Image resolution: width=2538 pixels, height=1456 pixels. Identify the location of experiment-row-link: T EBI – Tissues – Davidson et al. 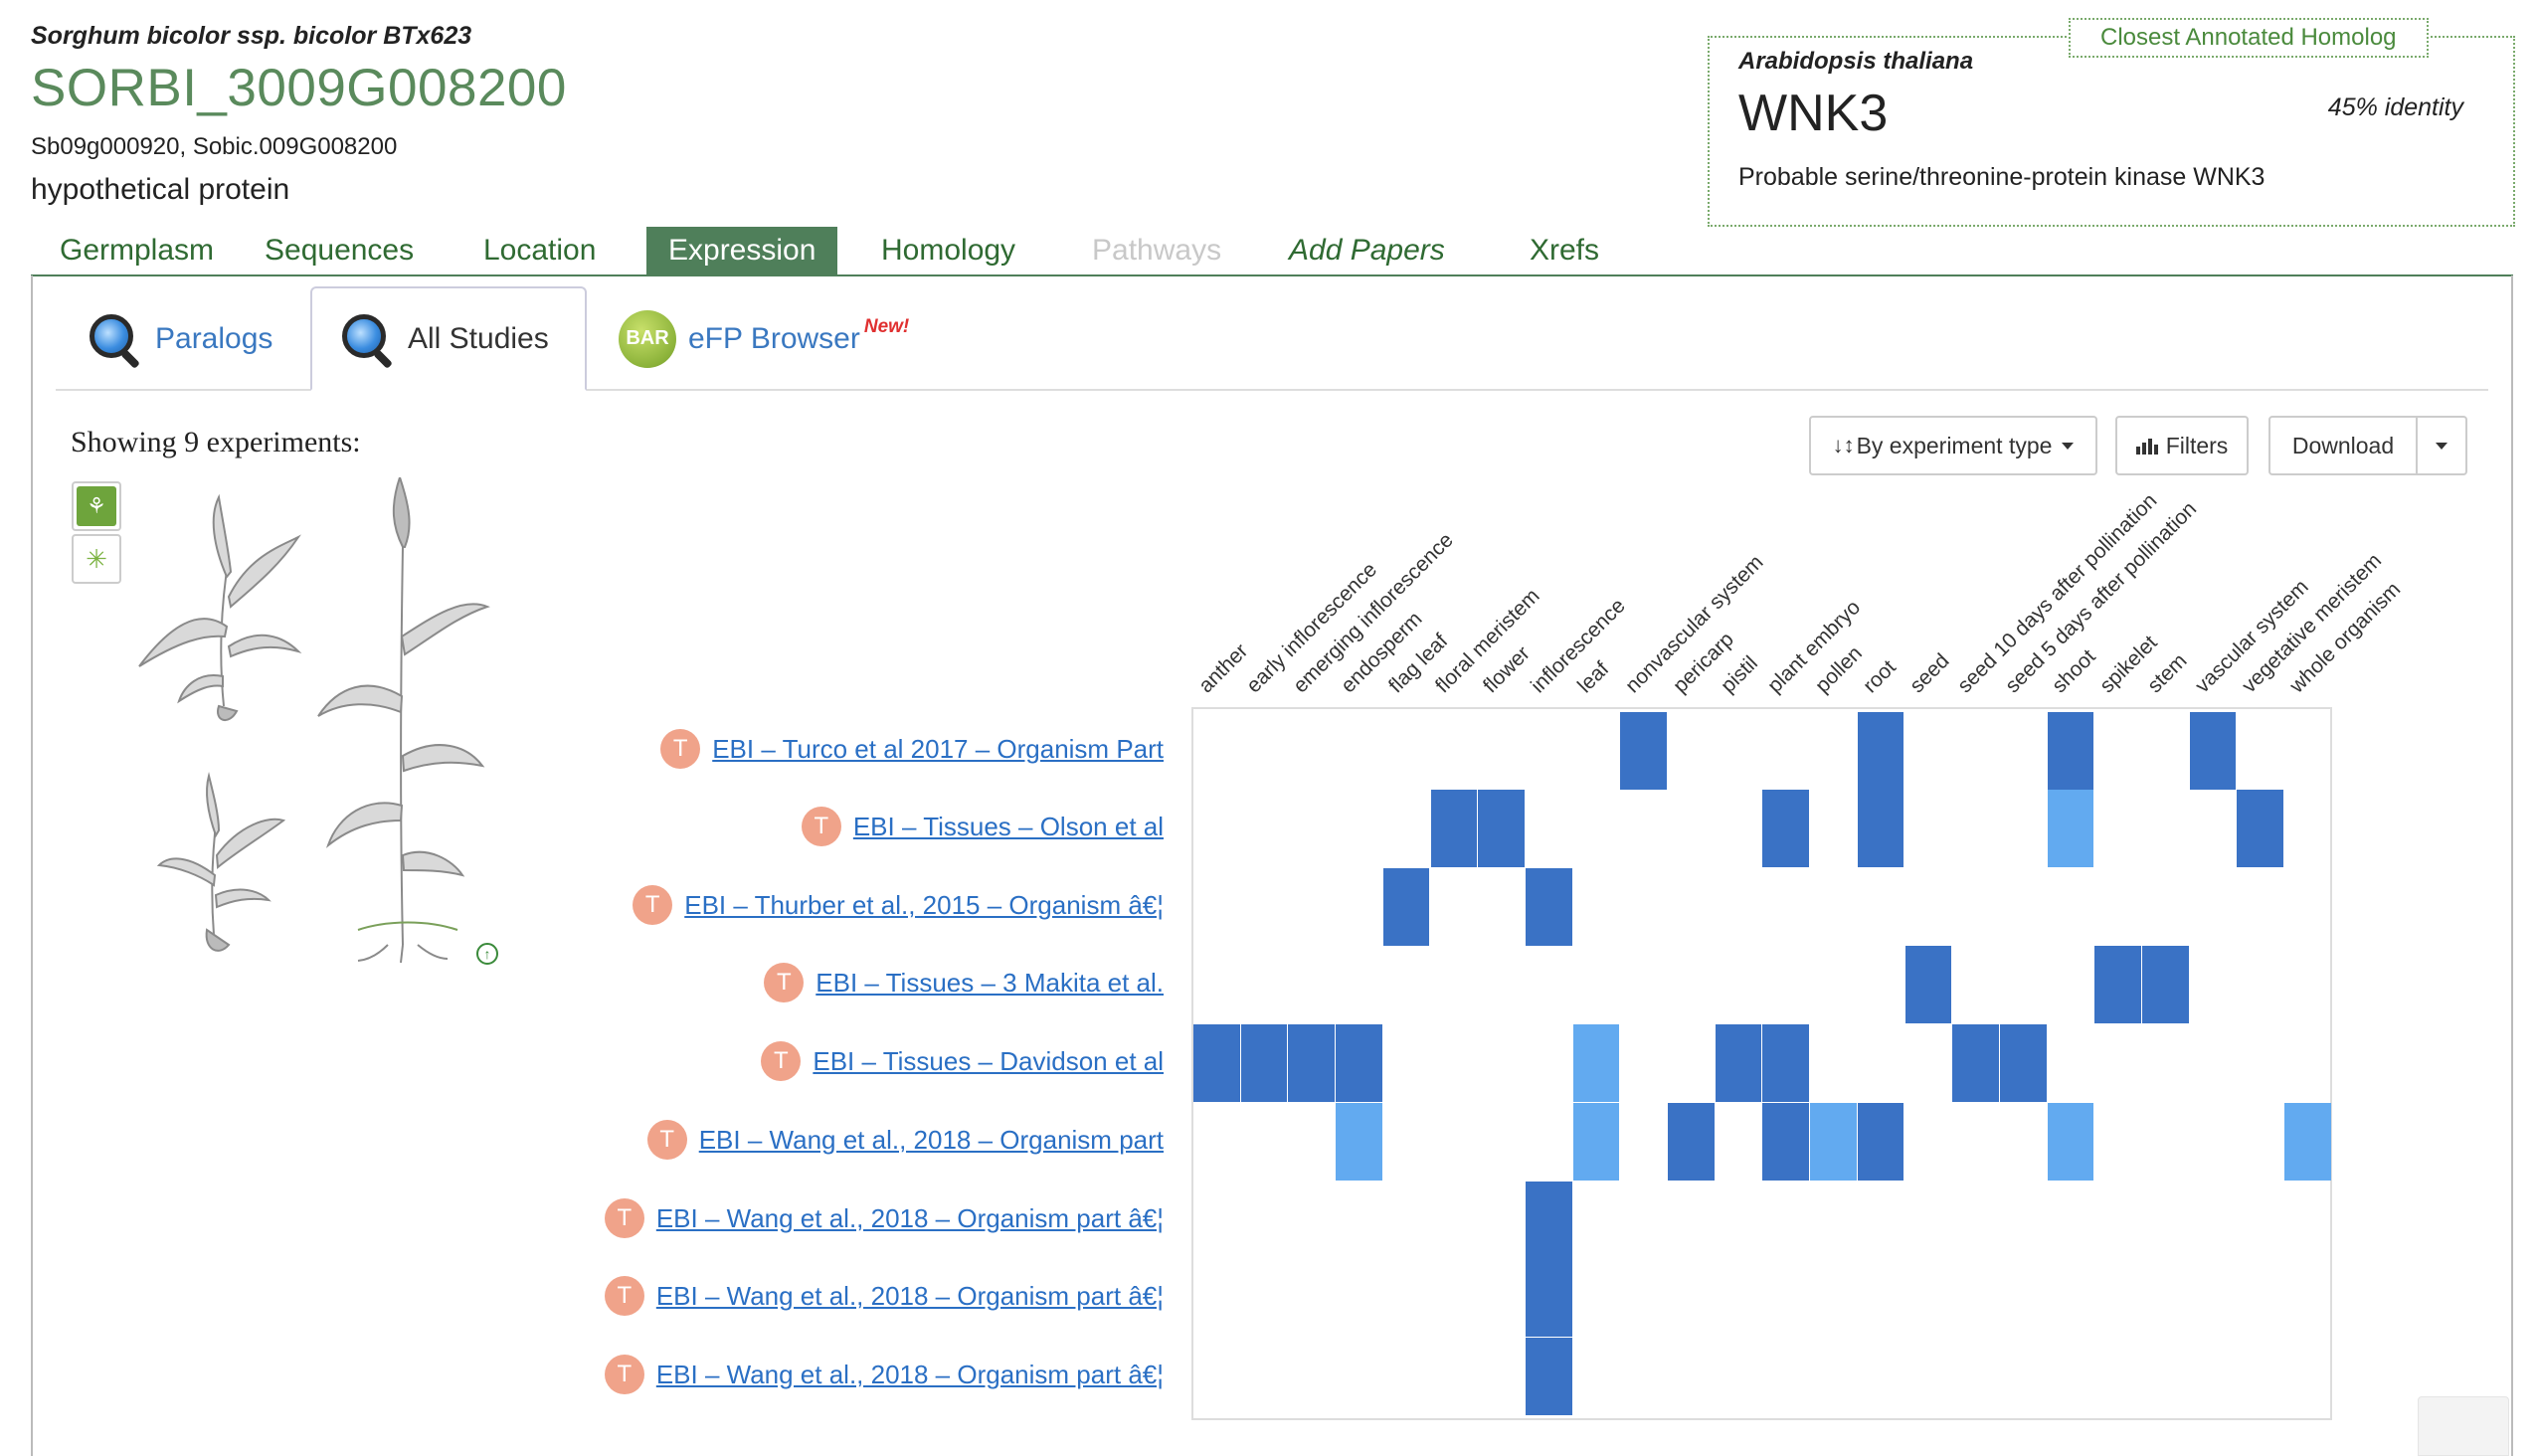
(962, 1061).